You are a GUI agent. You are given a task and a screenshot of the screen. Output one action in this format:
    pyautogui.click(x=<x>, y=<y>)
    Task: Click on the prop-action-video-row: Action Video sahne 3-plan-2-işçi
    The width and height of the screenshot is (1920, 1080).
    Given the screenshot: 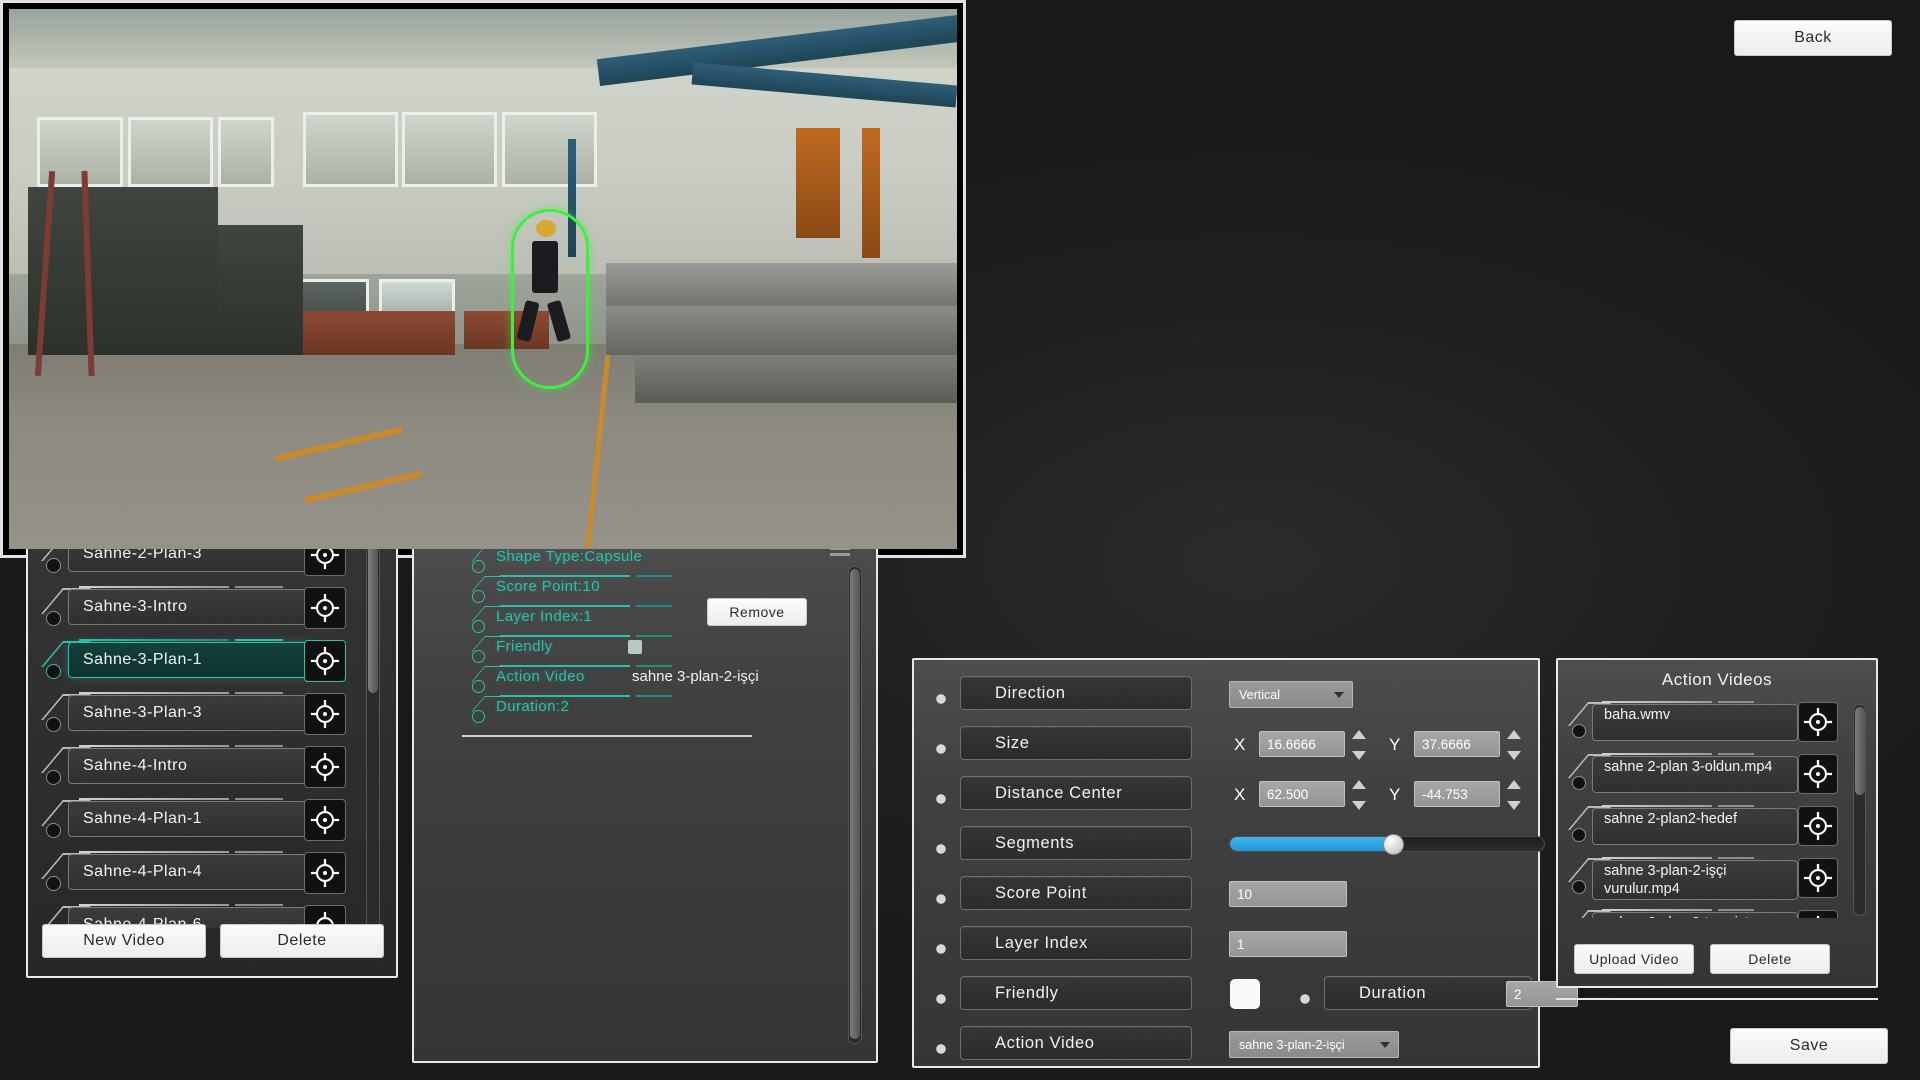 What is the action you would take?
    pyautogui.click(x=1236, y=1051)
    